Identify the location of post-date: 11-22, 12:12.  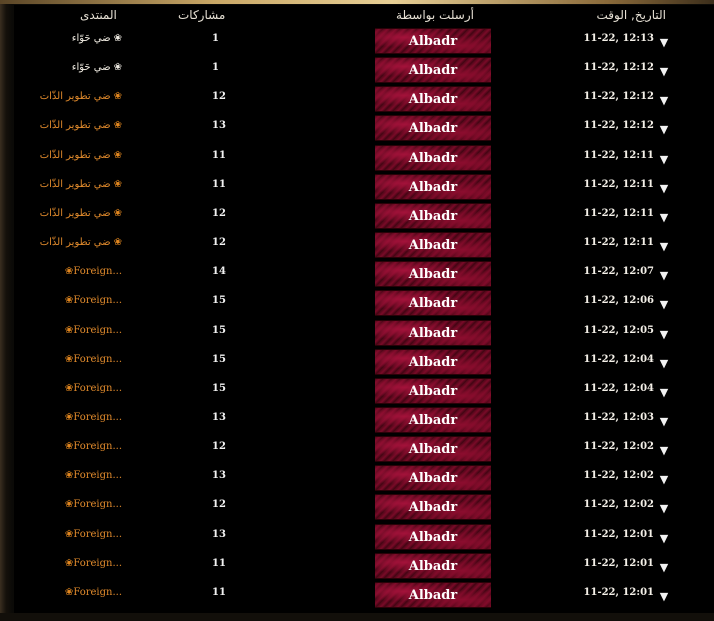
(618, 97).